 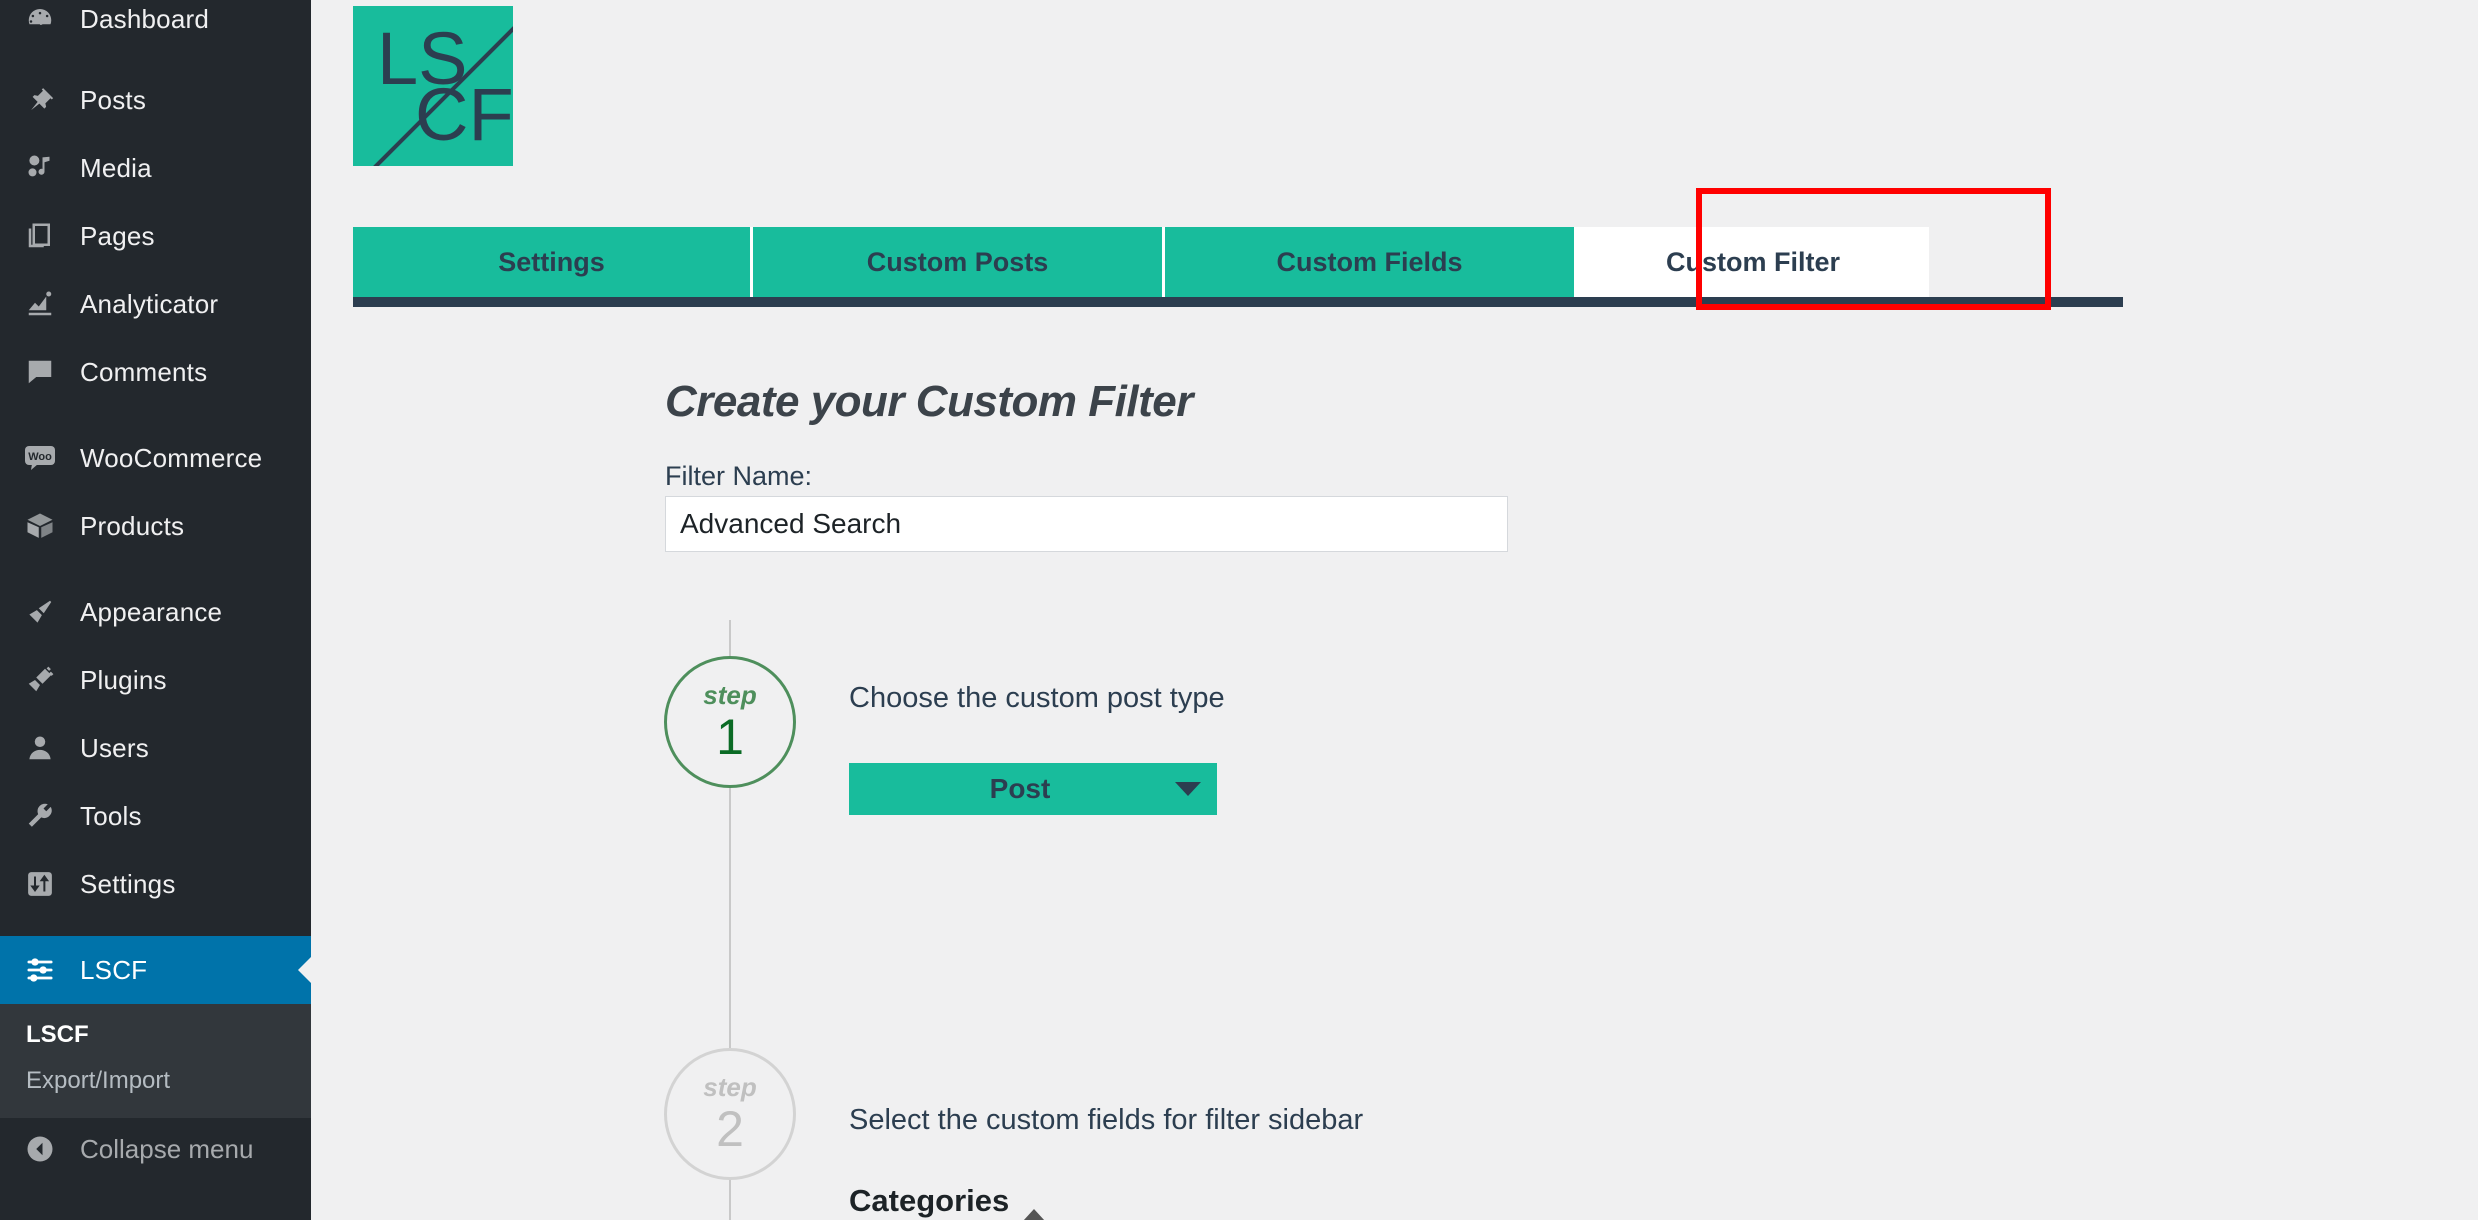 I want to click on sidebar-item-label: Plugins, so click(x=123, y=679).